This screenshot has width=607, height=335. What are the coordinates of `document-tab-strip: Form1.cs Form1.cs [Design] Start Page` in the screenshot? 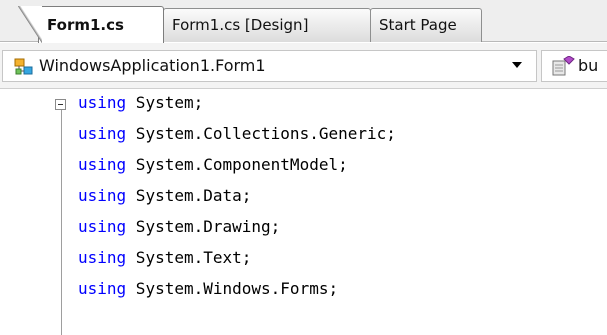 It's located at (303, 21).